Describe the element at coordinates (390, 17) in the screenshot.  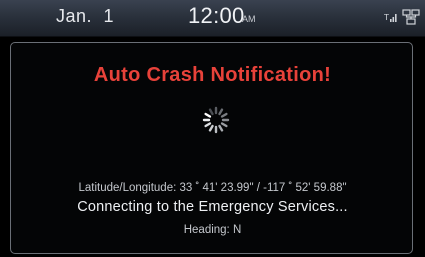
I see `signal-icon: T` at that location.